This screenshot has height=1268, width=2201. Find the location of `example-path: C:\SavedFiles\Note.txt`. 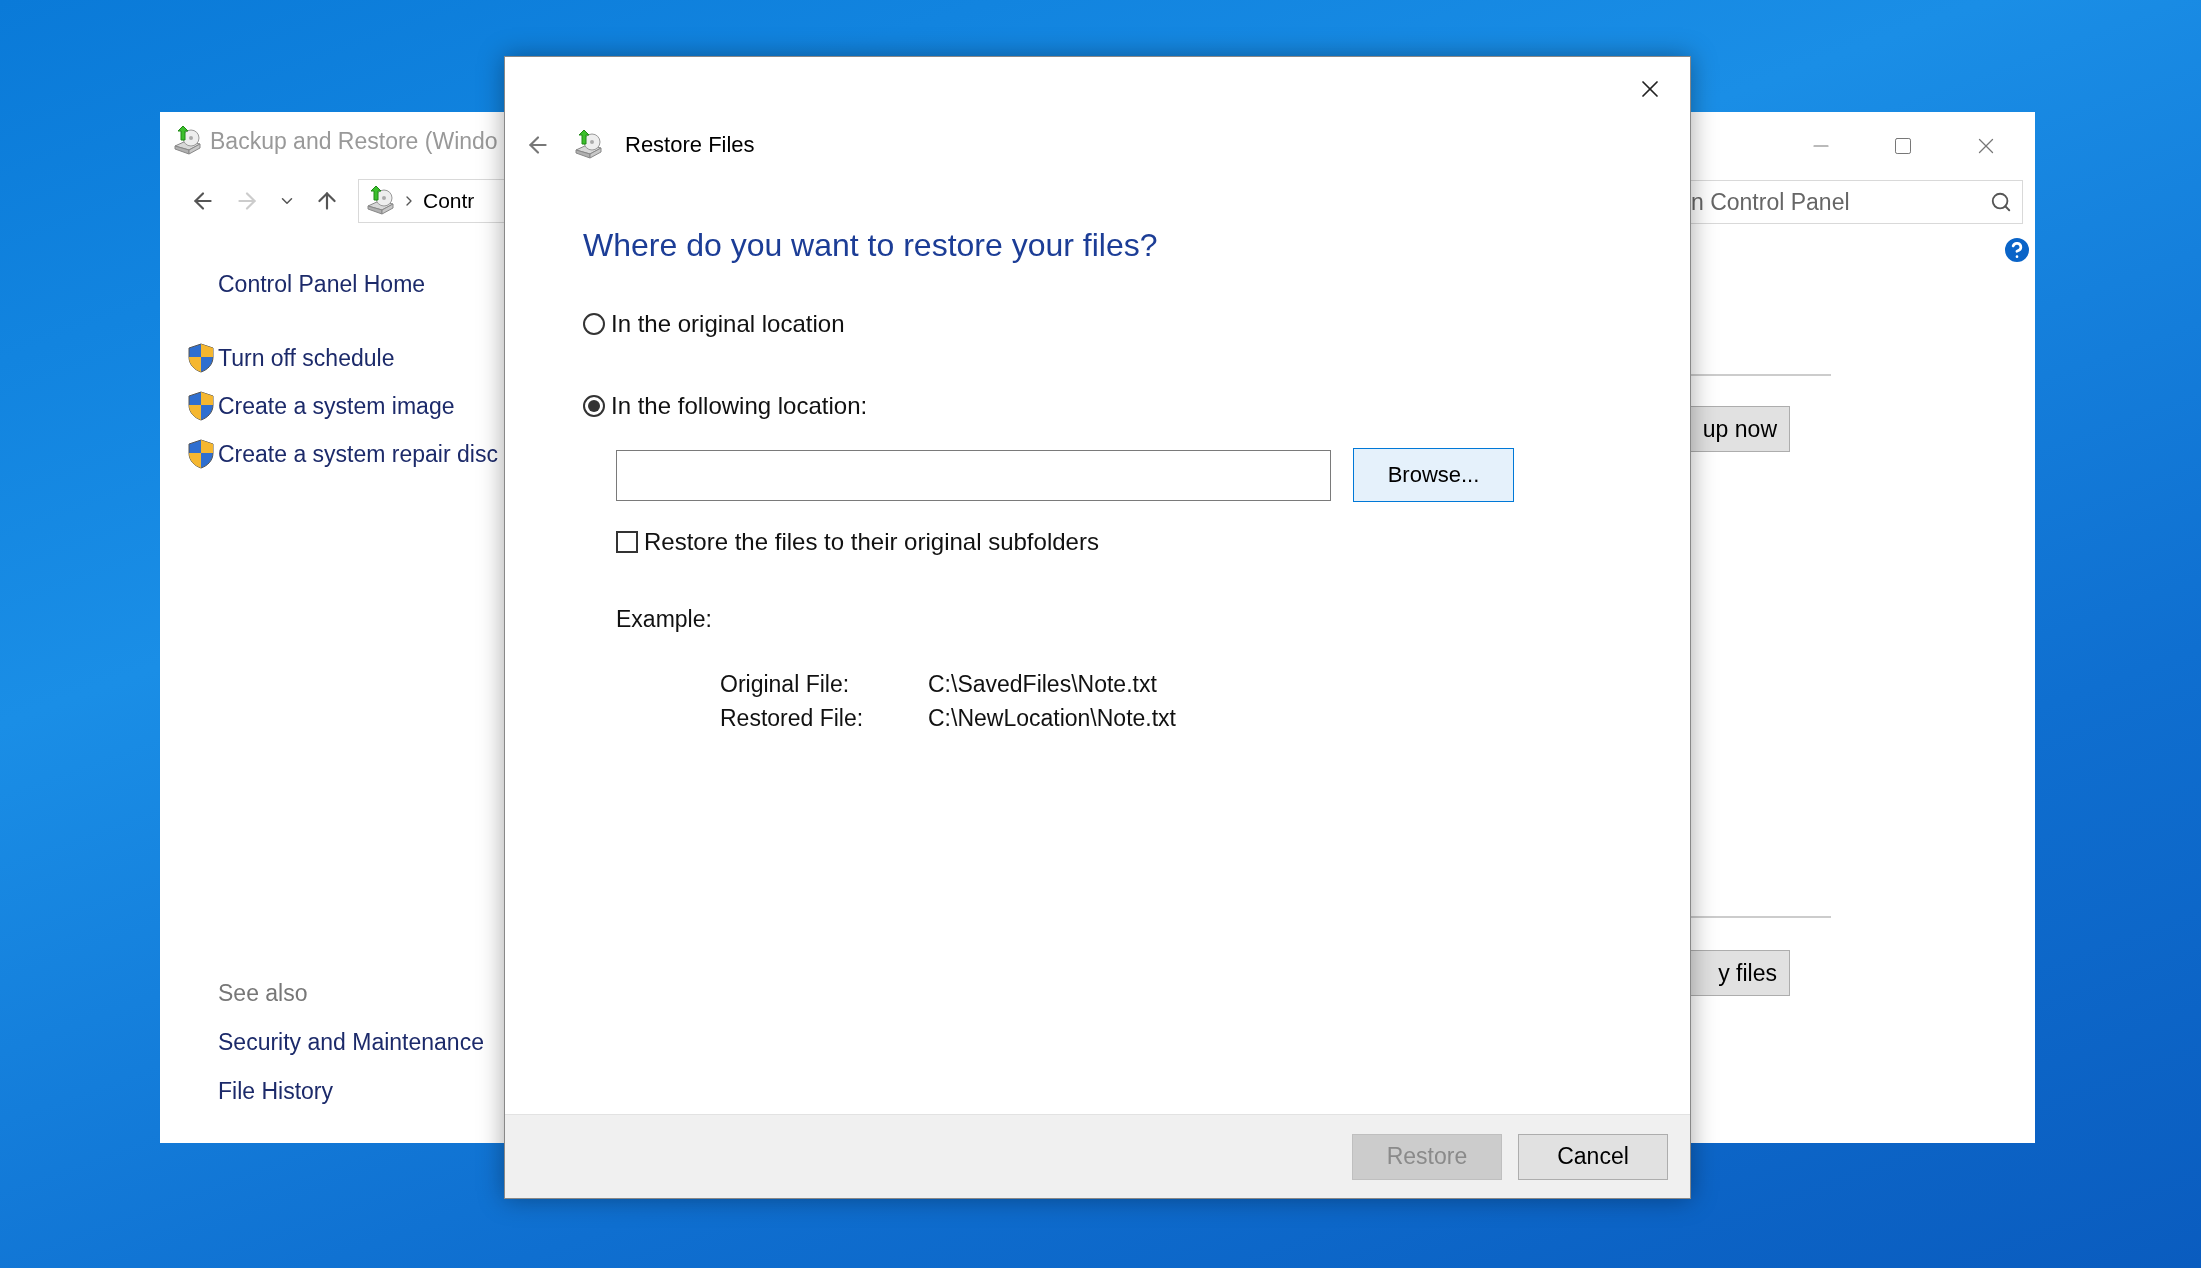

example-path: C:\SavedFiles\Note.txt is located at coordinates (1043, 684).